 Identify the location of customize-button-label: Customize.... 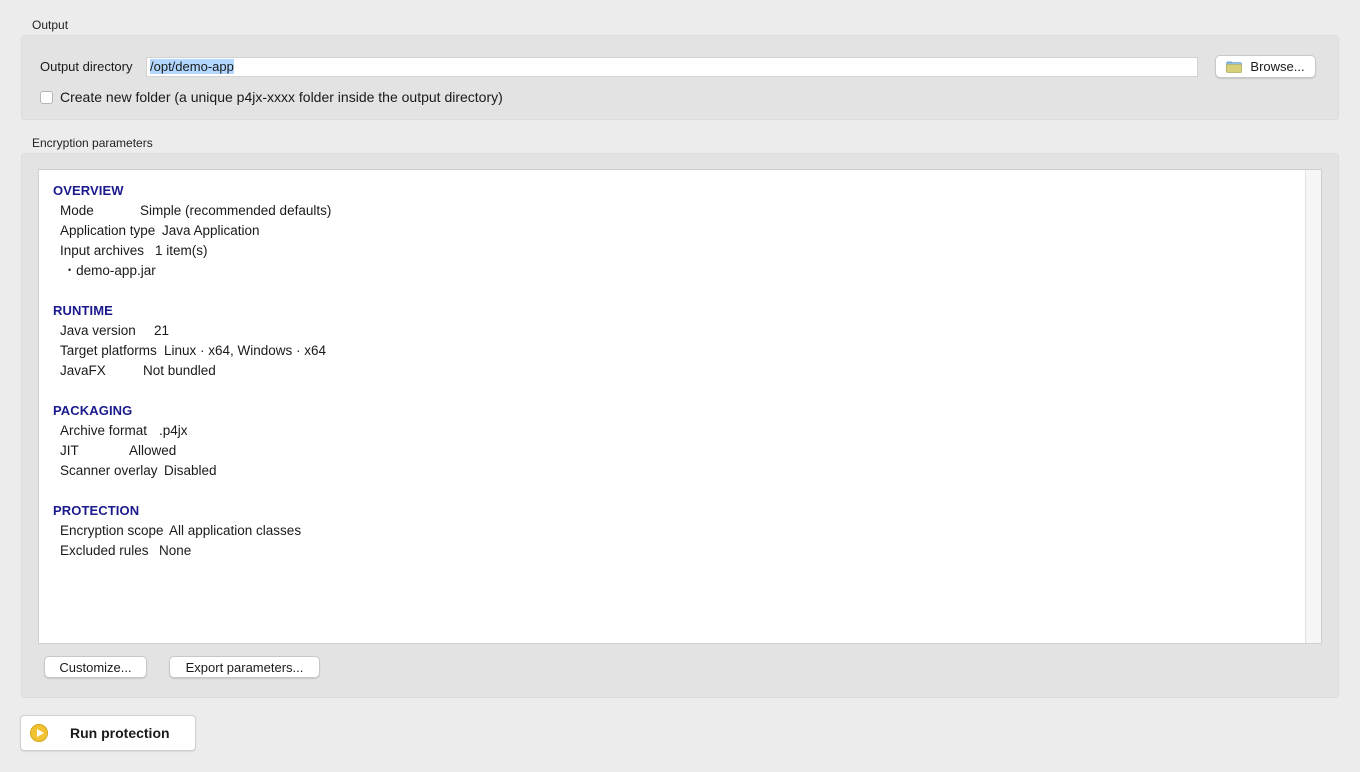
(95, 667).